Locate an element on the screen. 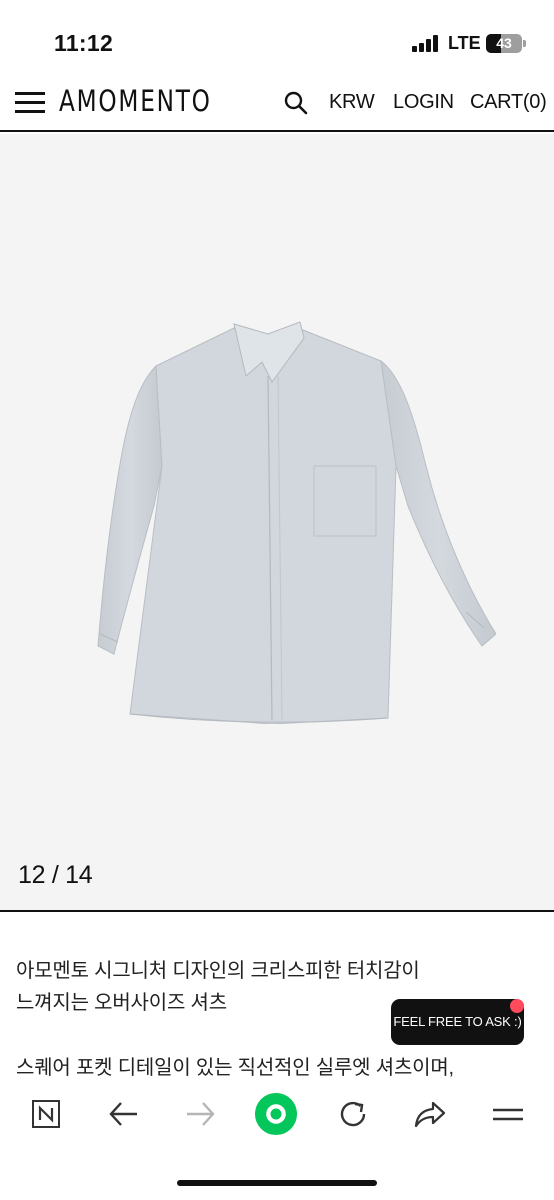 The height and width of the screenshot is (1200, 554). signal-icon is located at coordinates (425, 43).